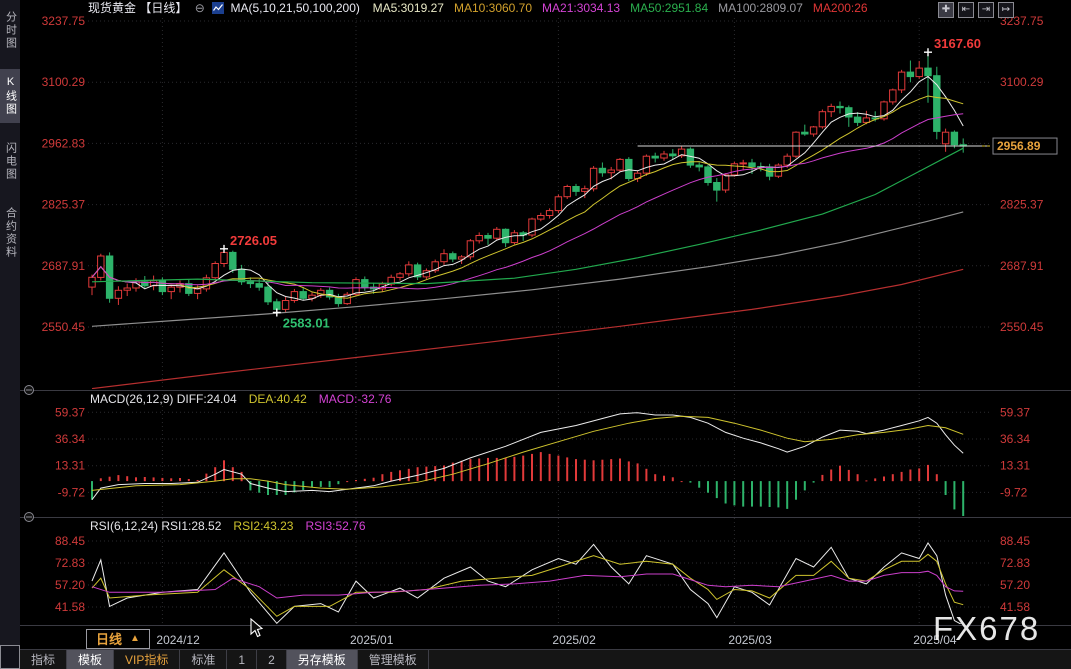 Image resolution: width=1071 pixels, height=669 pixels. Describe the element at coordinates (135, 638) in the screenshot. I see `timeframe-arrow-icon: ▲` at that location.